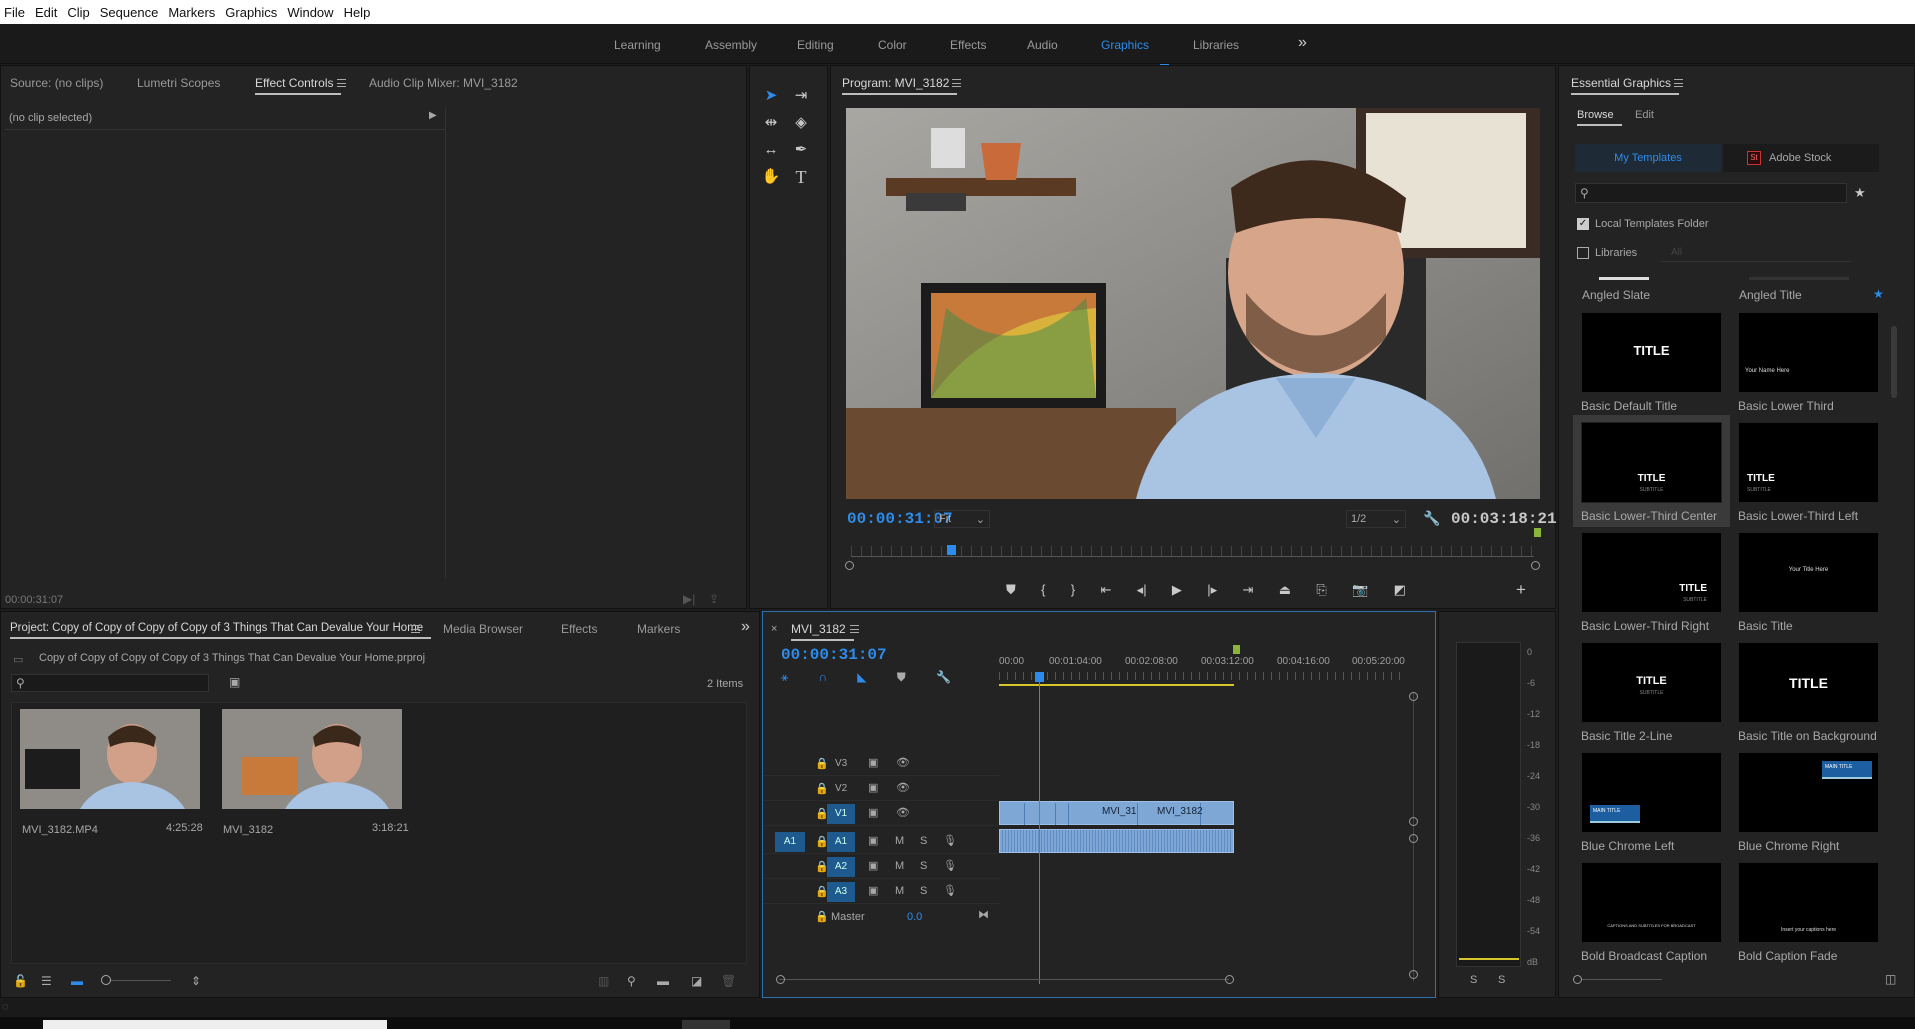  I want to click on program-scrubber, so click(1192, 556).